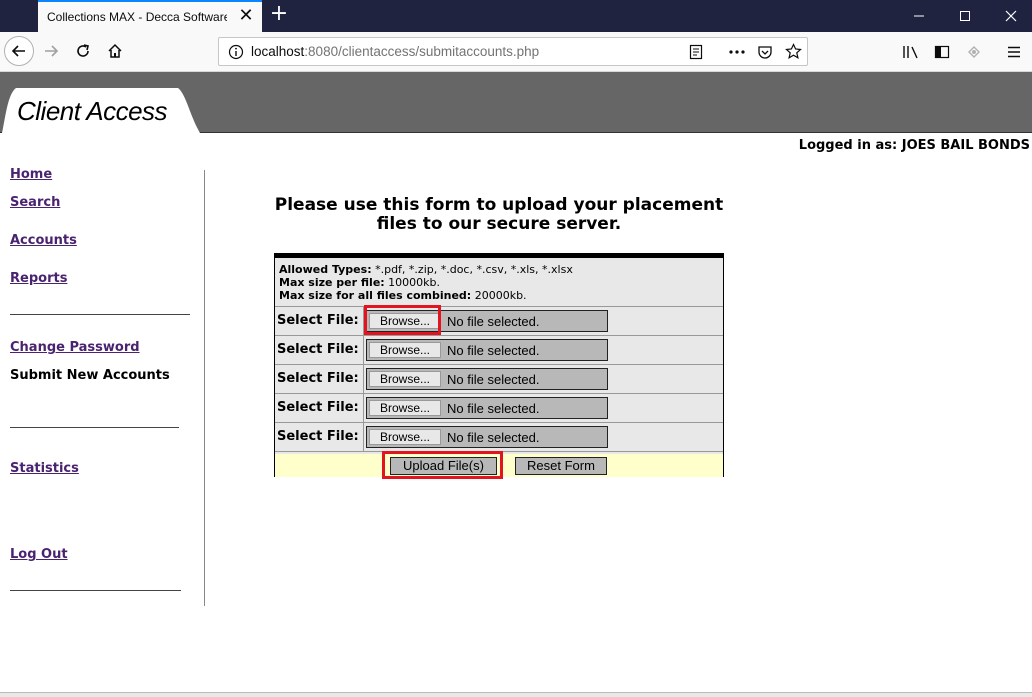  I want to click on browser-tab-bar: Collections MAX - Decca Software C ✕ +, so click(516, 16).